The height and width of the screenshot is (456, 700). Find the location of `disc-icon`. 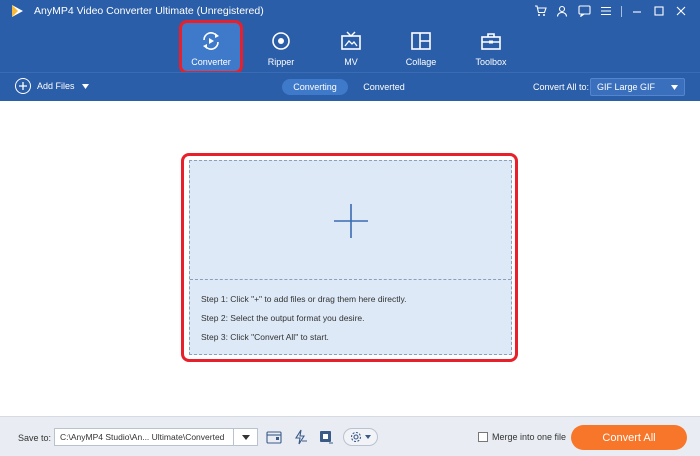

disc-icon is located at coordinates (281, 41).